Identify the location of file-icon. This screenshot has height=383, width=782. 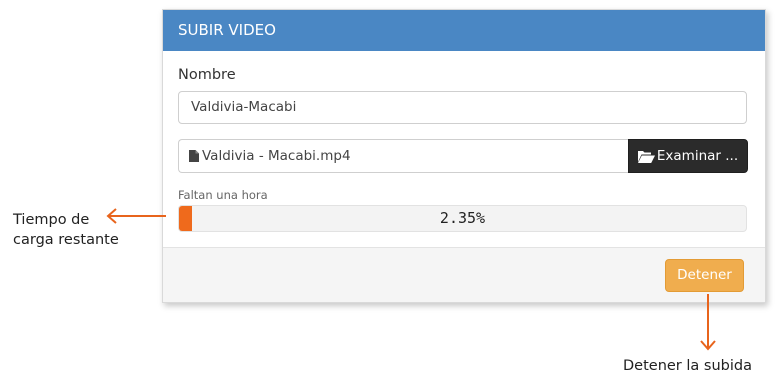
(194, 156).